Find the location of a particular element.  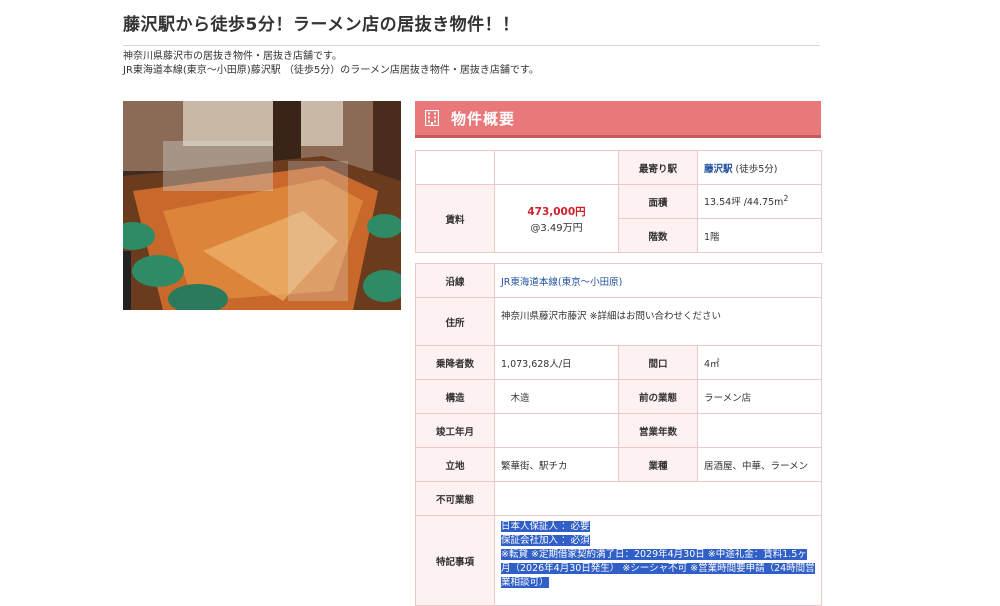

table-row: 賃料 473,000円 @3.49万円 面積 13.54坪 /44.75m2 is located at coordinates (618, 218).